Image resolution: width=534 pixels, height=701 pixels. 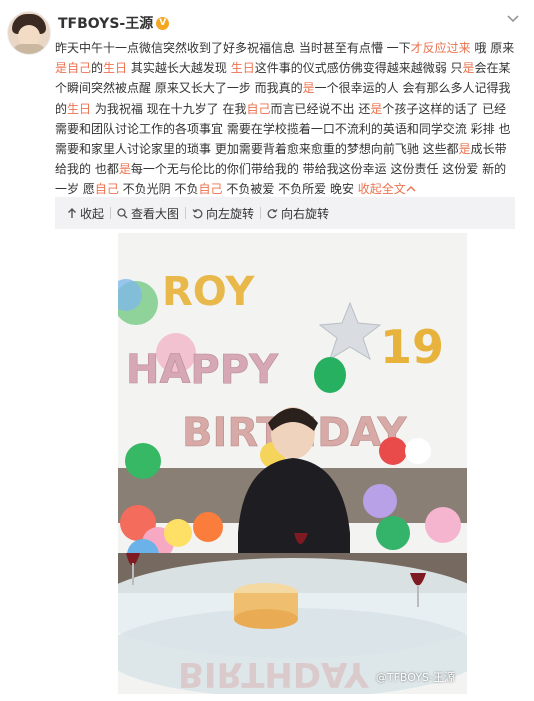 What do you see at coordinates (122, 212) in the screenshot?
I see `search-icon` at bounding box center [122, 212].